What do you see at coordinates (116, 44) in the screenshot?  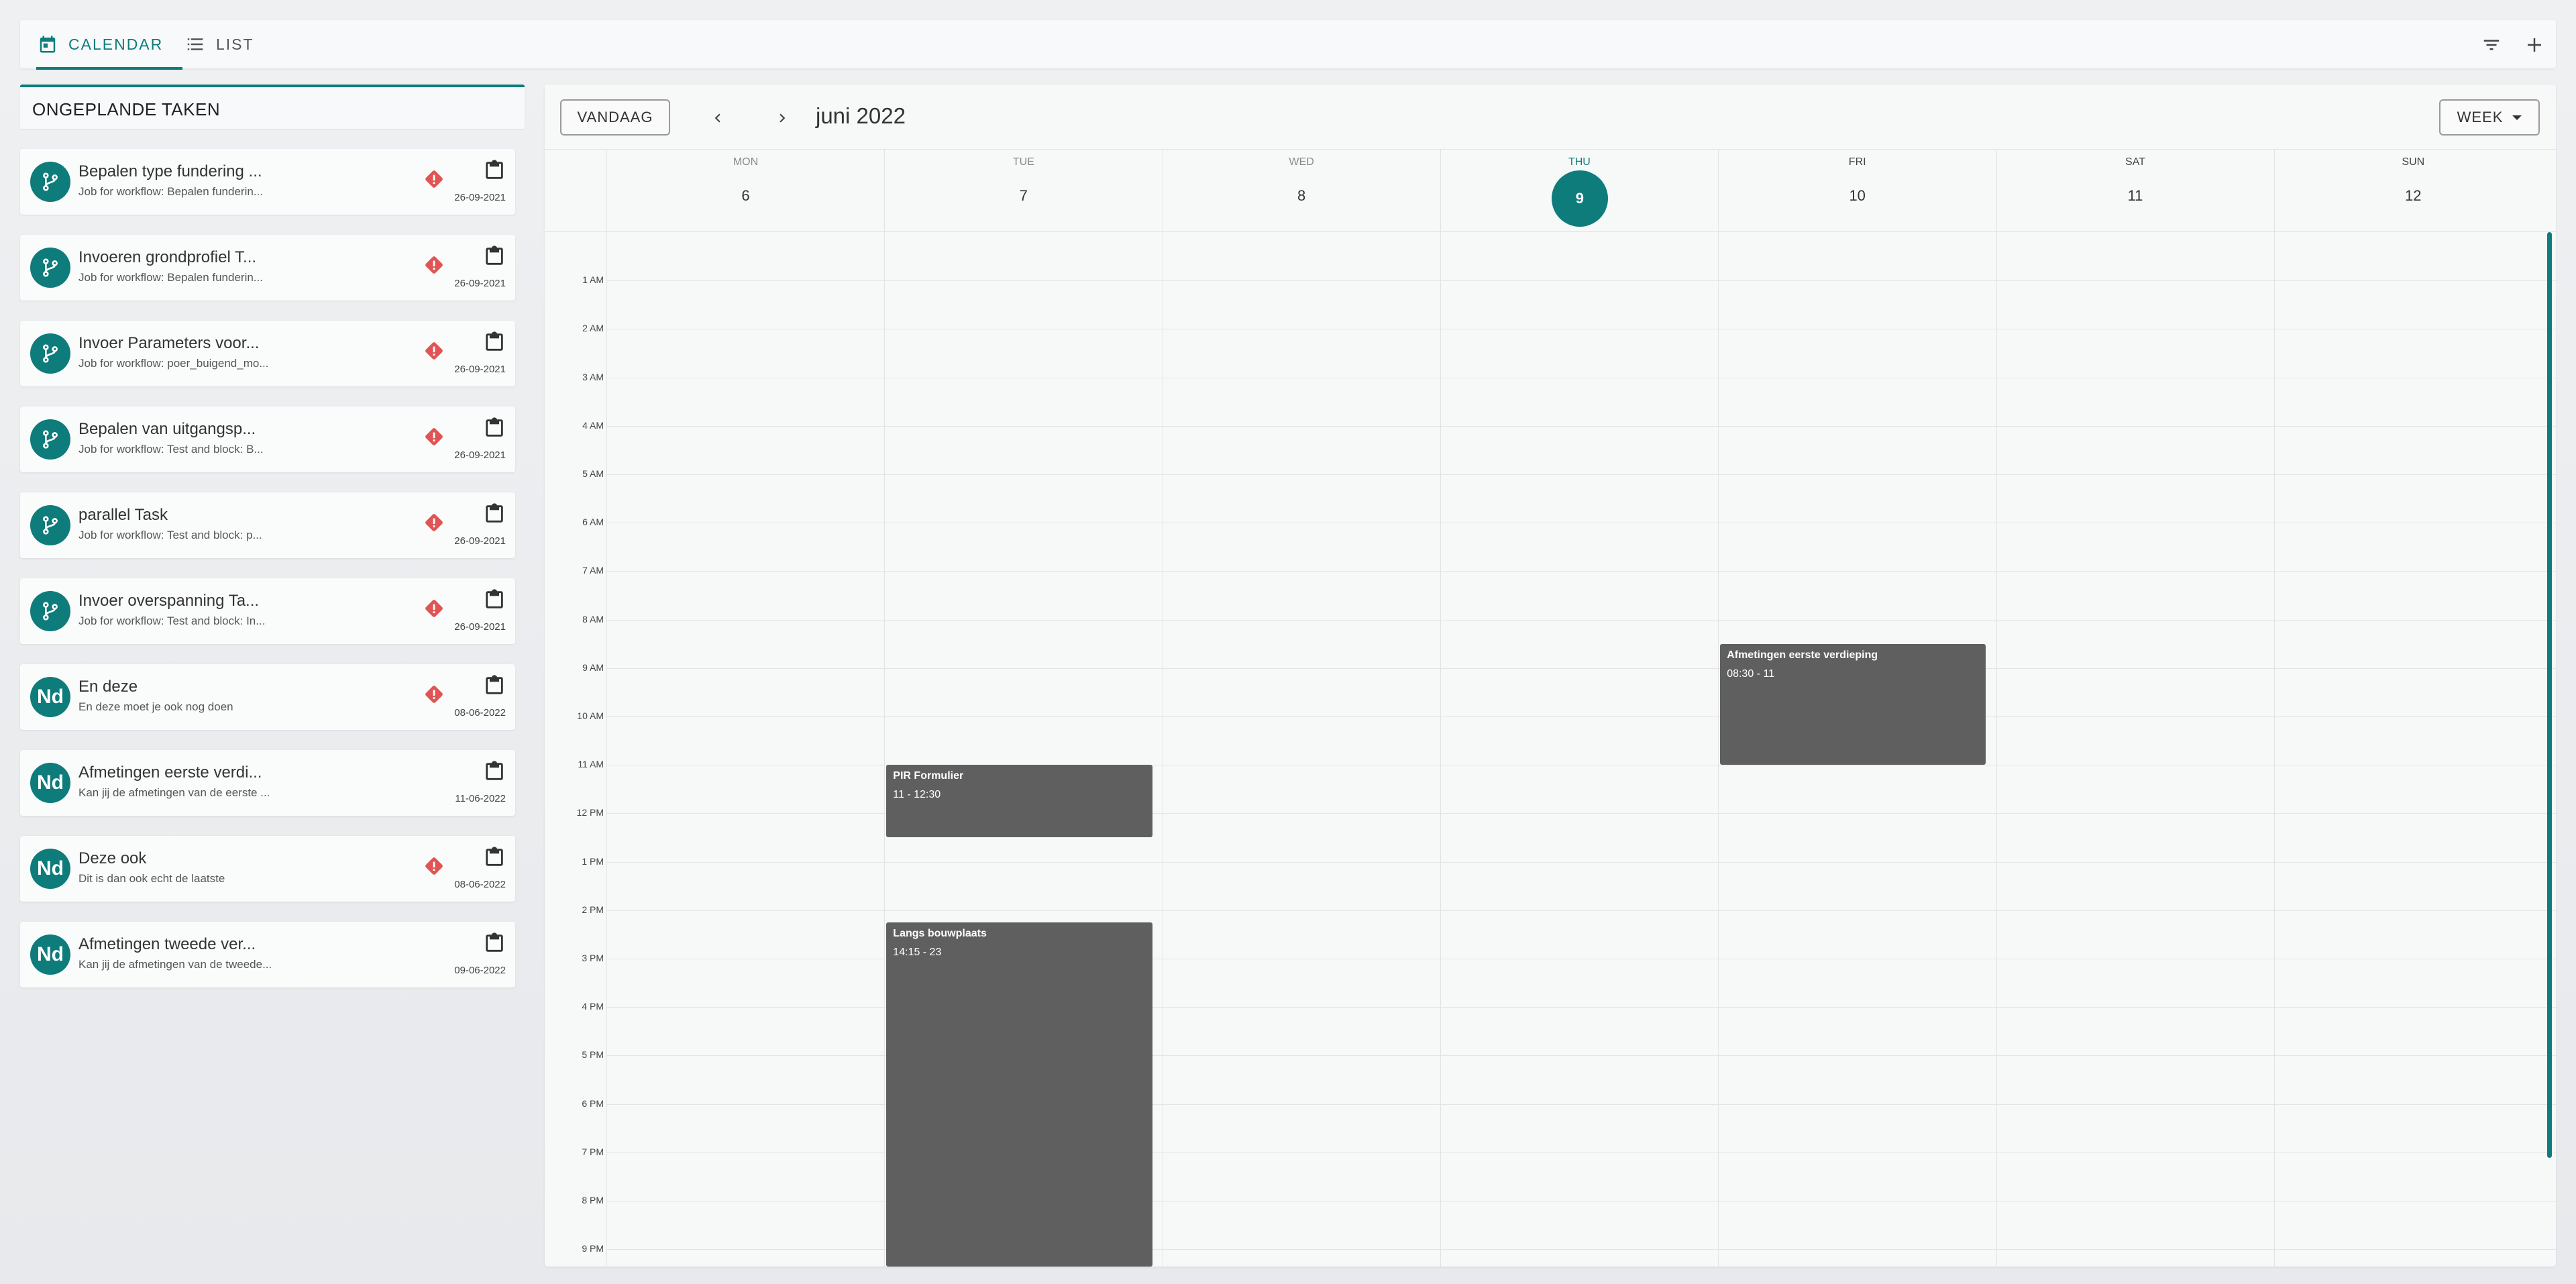 I see `tab-calendar-label: CALENDAR` at bounding box center [116, 44].